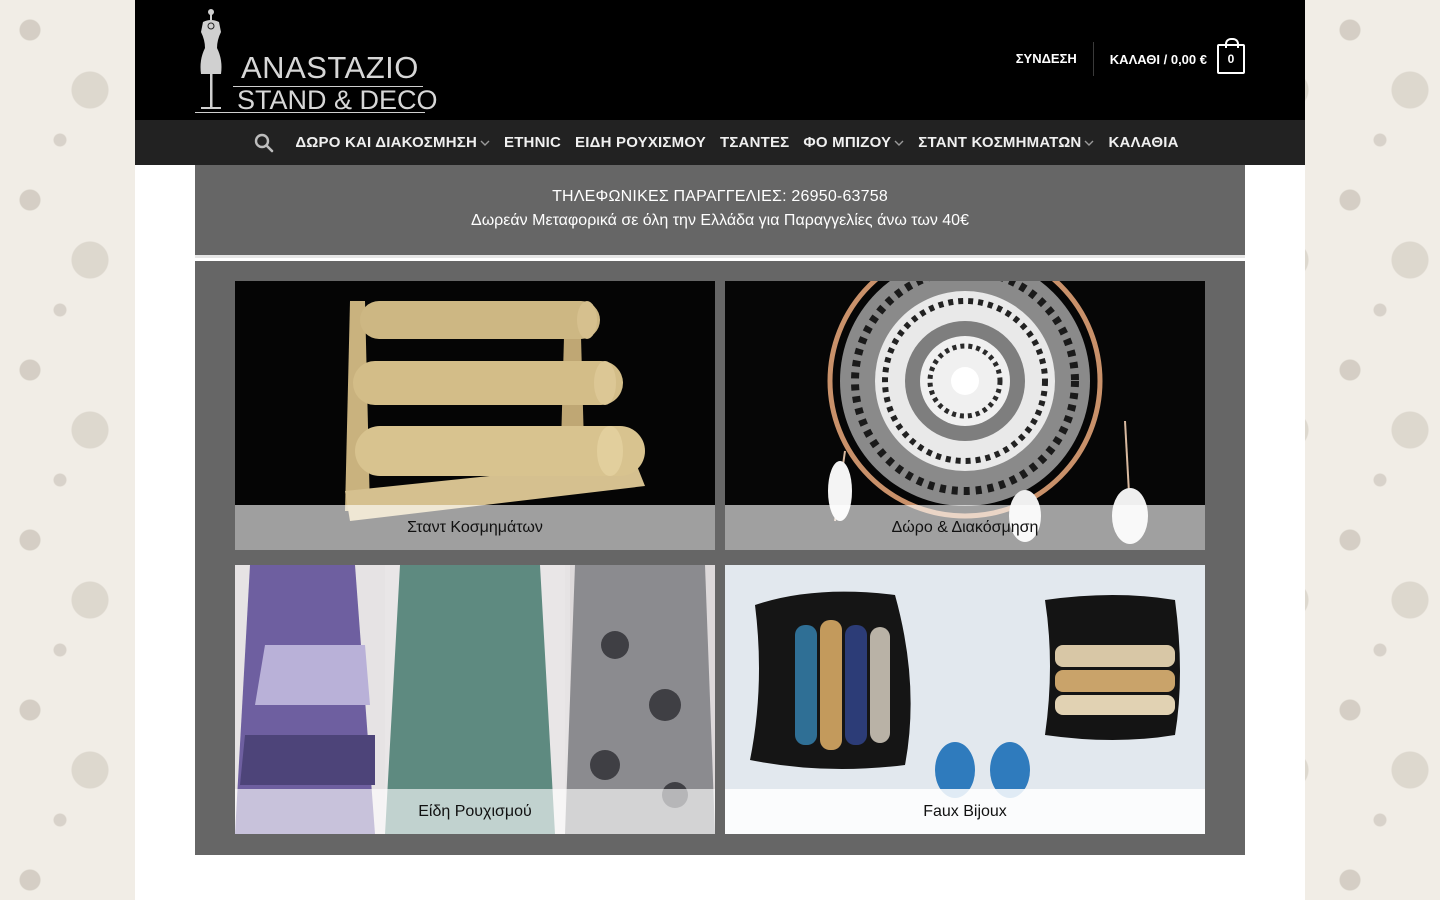 Image resolution: width=1440 pixels, height=900 pixels. What do you see at coordinates (965, 811) in the screenshot?
I see `tile-caption: Faux Bijoux` at bounding box center [965, 811].